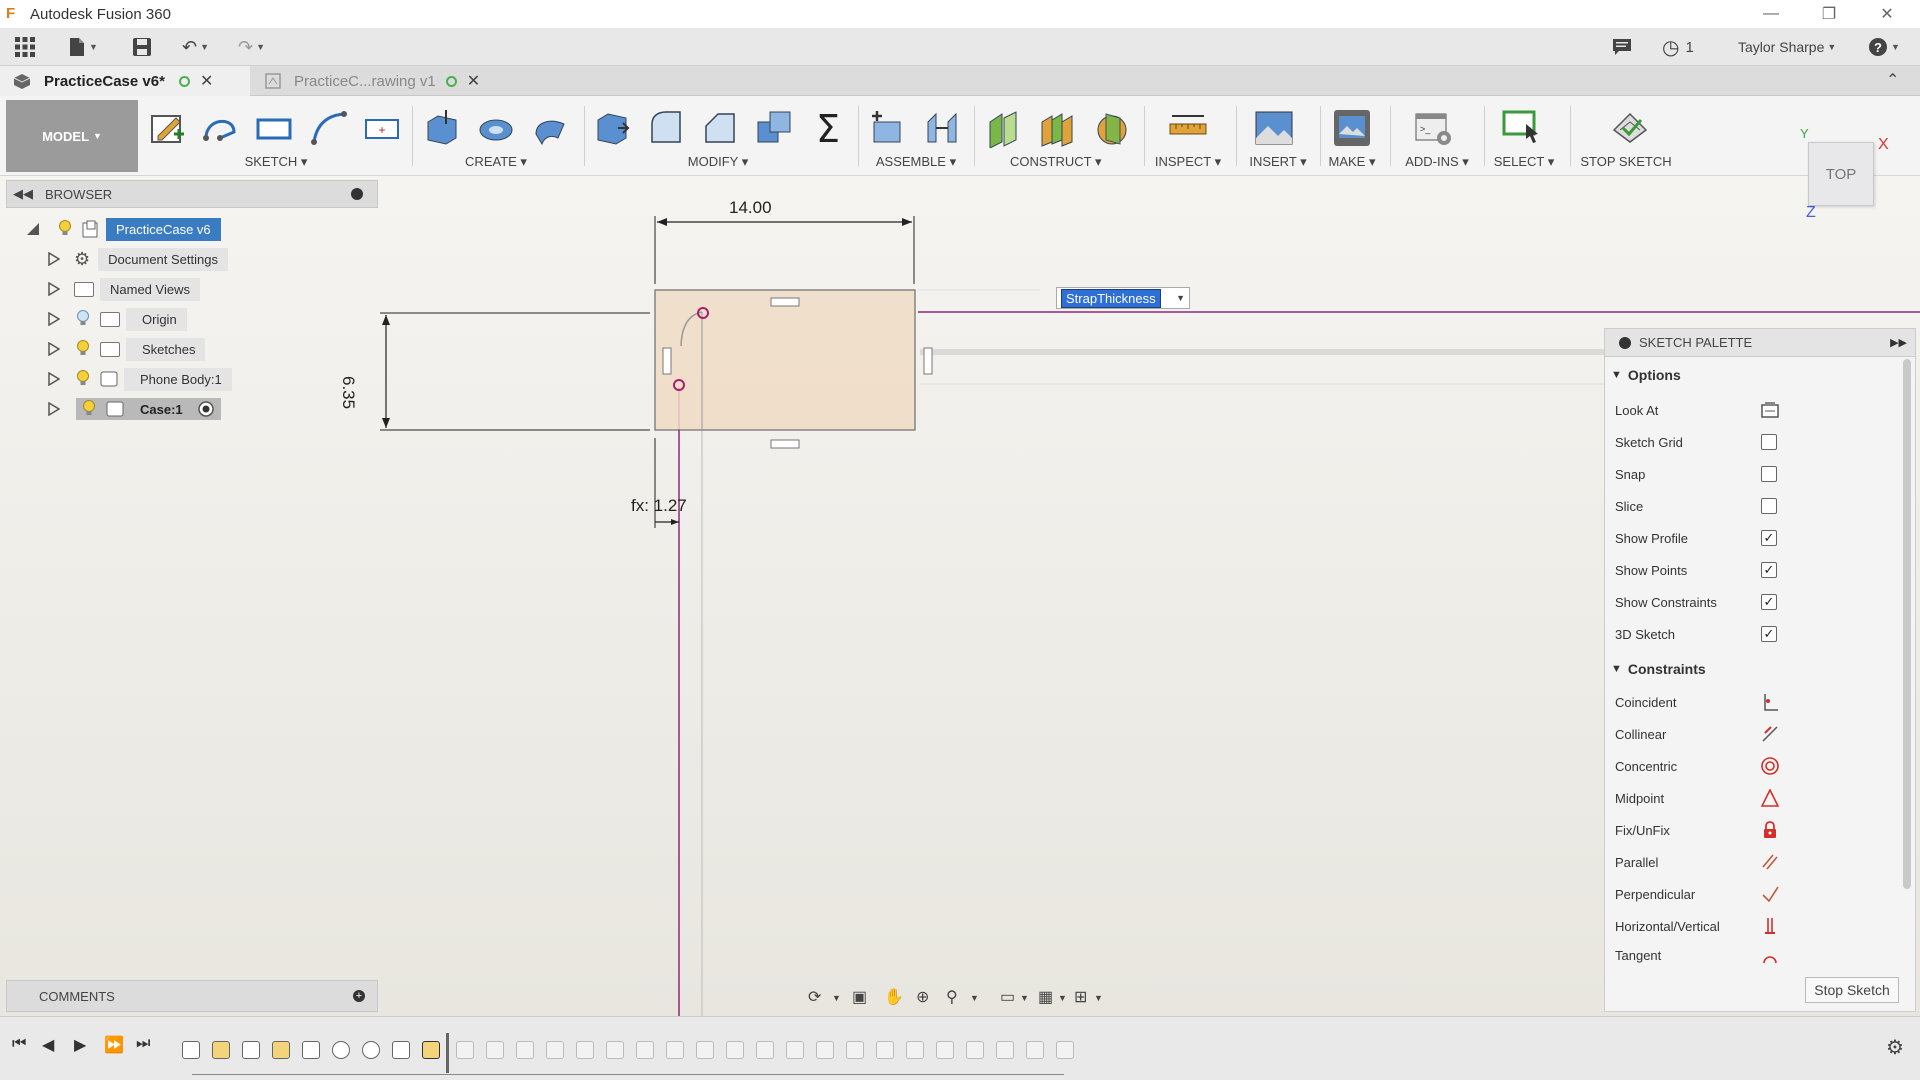 This screenshot has height=1080, width=1920. I want to click on go-to-start-icon: ⏮, so click(19, 1044).